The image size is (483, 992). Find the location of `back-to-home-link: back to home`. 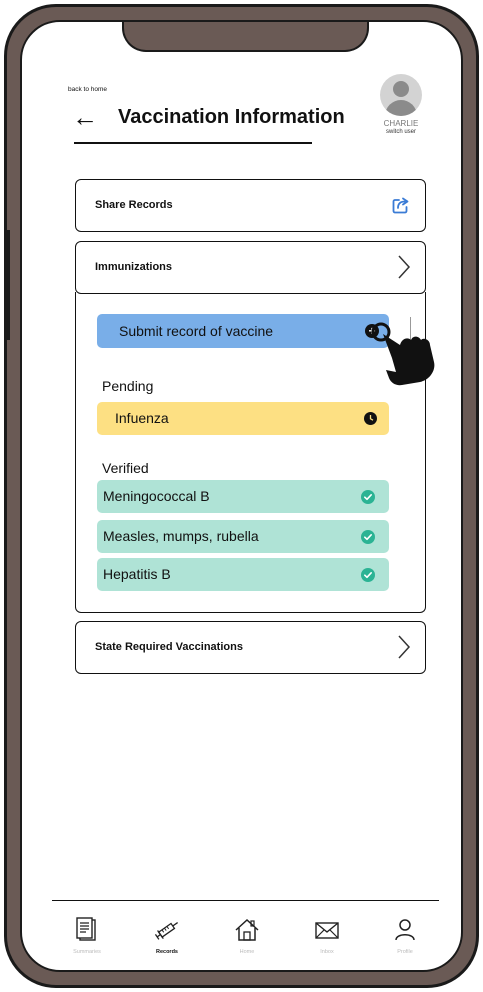

back-to-home-link: back to home is located at coordinates (87, 89).